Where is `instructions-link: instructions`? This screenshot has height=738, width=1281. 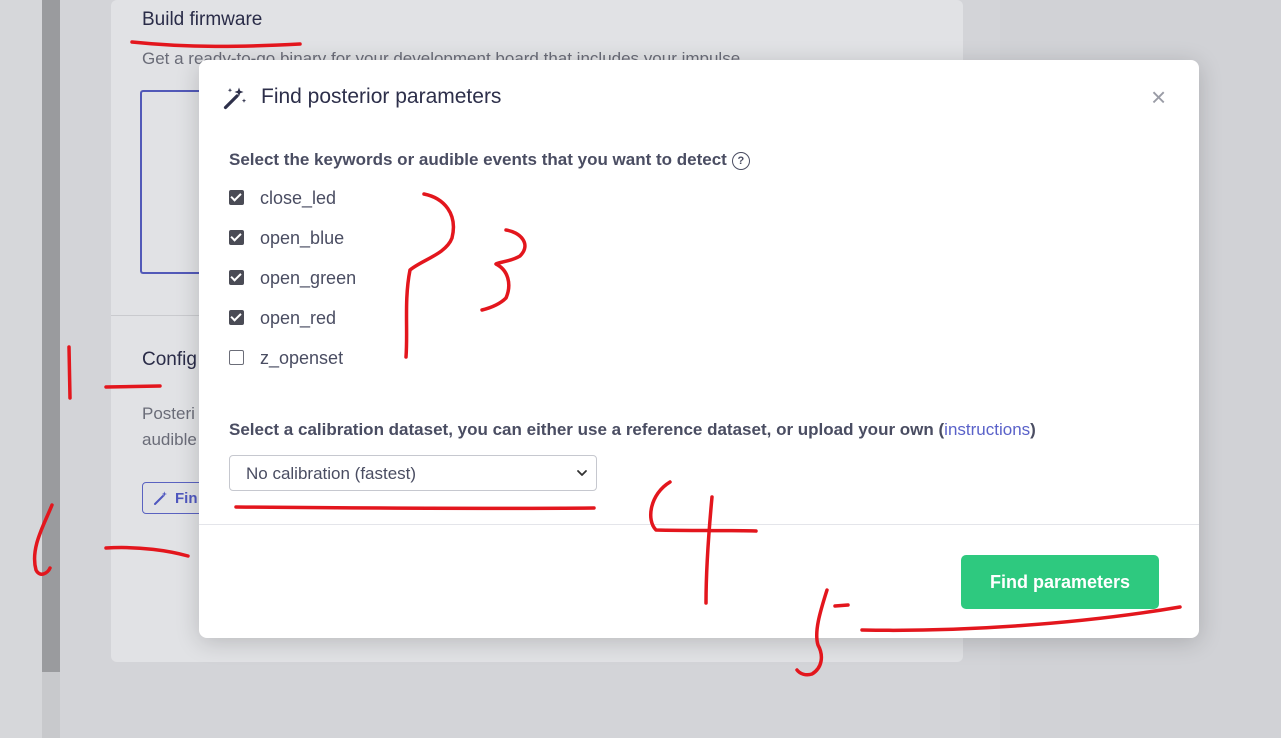
instructions-link: instructions is located at coordinates (987, 429).